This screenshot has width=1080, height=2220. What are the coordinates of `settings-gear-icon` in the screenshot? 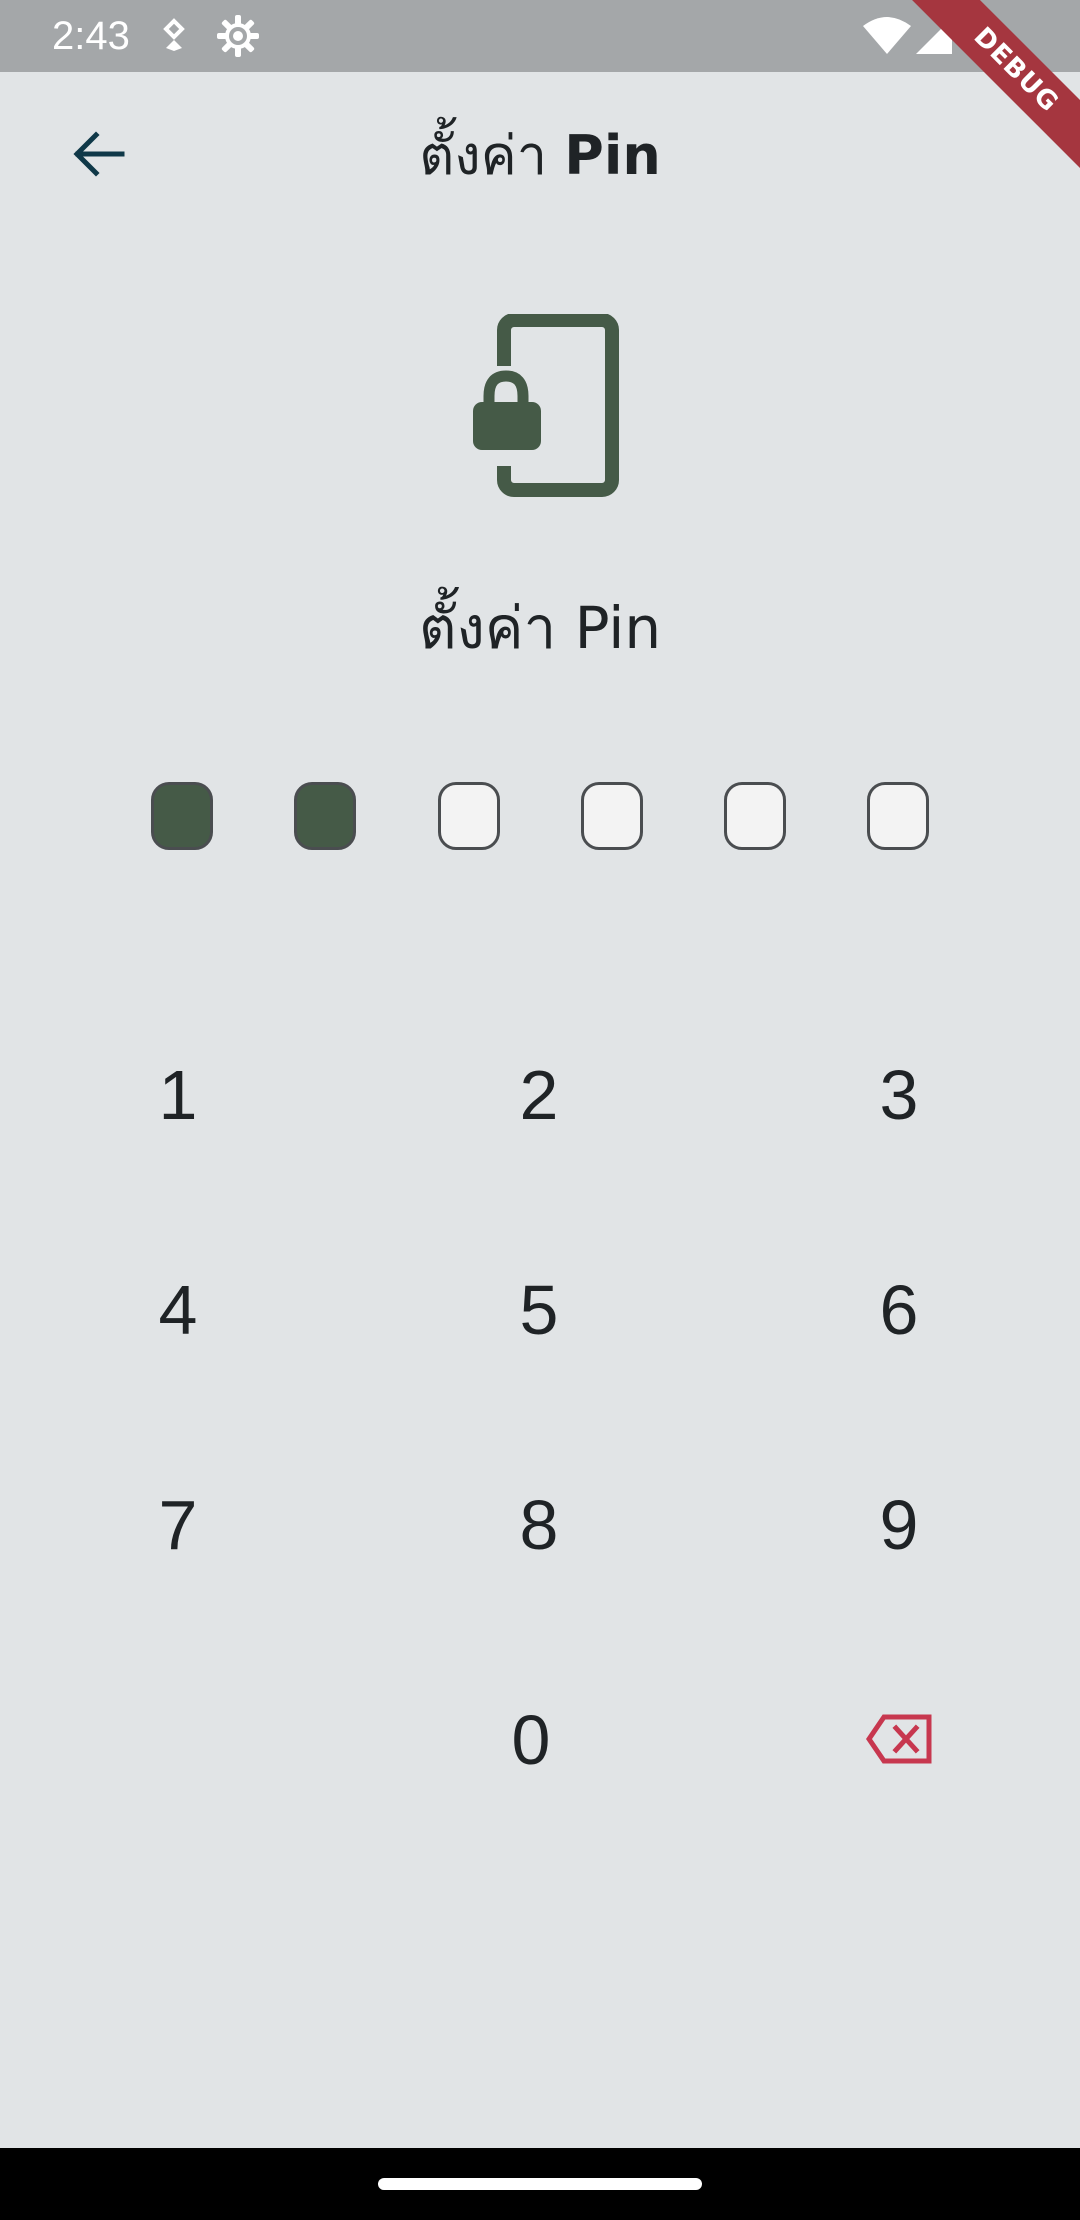 It's located at (238, 38).